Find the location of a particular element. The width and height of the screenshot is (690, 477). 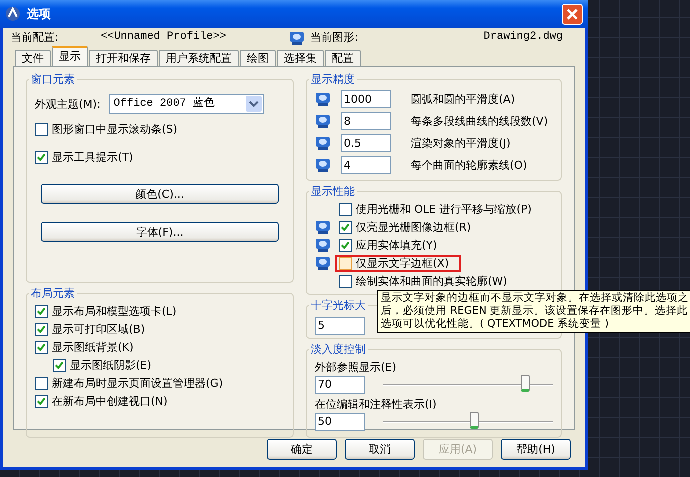

checkbox-label: 显示图纸阴影(E) is located at coordinates (111, 365).